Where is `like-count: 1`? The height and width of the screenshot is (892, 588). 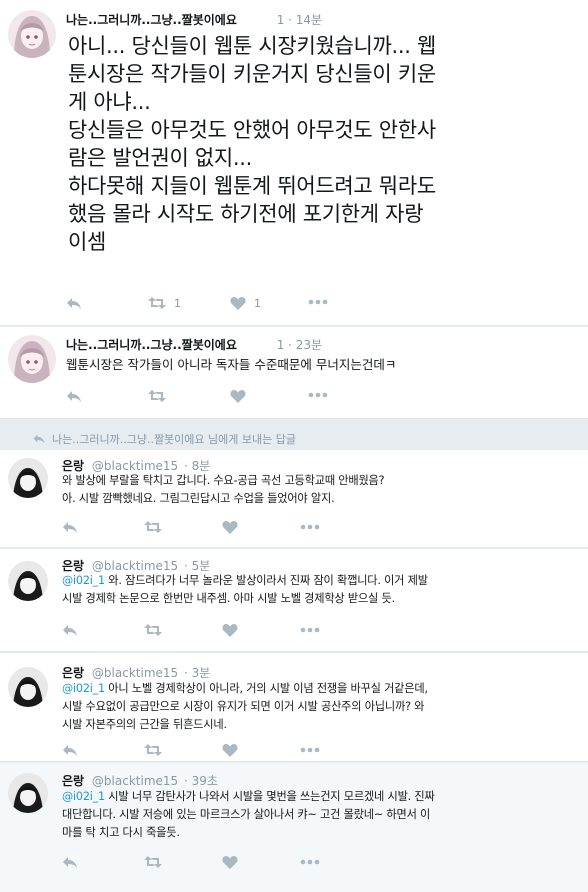
like-count: 1 is located at coordinates (257, 303).